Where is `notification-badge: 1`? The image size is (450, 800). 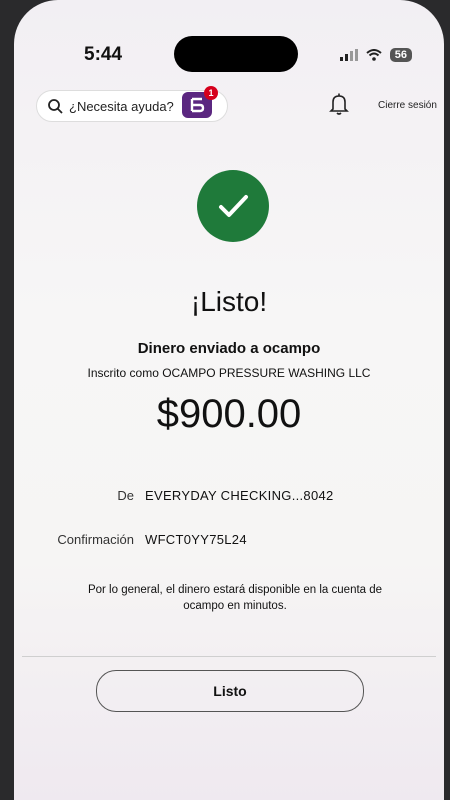 notification-badge: 1 is located at coordinates (211, 93).